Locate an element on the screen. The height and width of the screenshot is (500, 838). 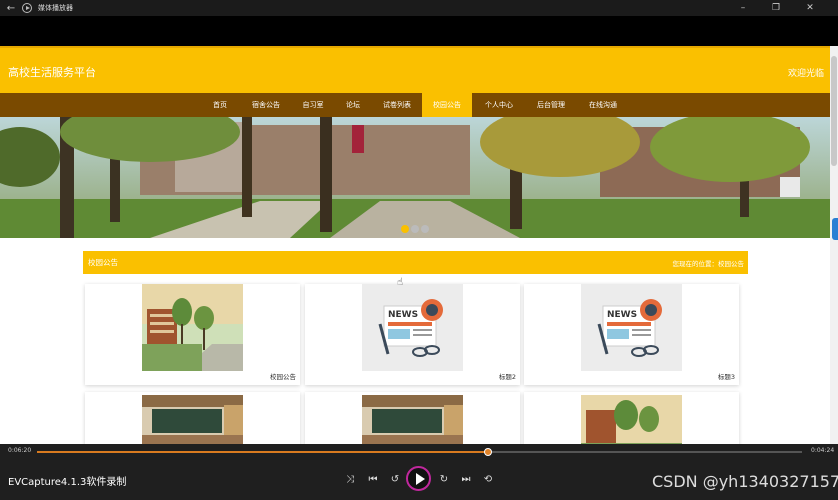
progress-bar is located at coordinates (419, 452).